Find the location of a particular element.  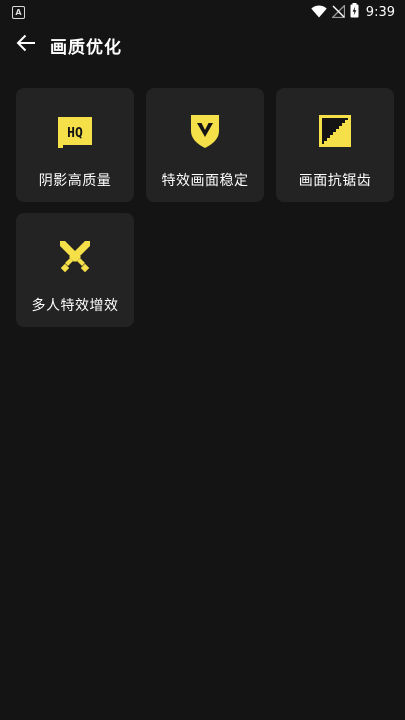

option-label: 特效画面稳定 is located at coordinates (205, 181).